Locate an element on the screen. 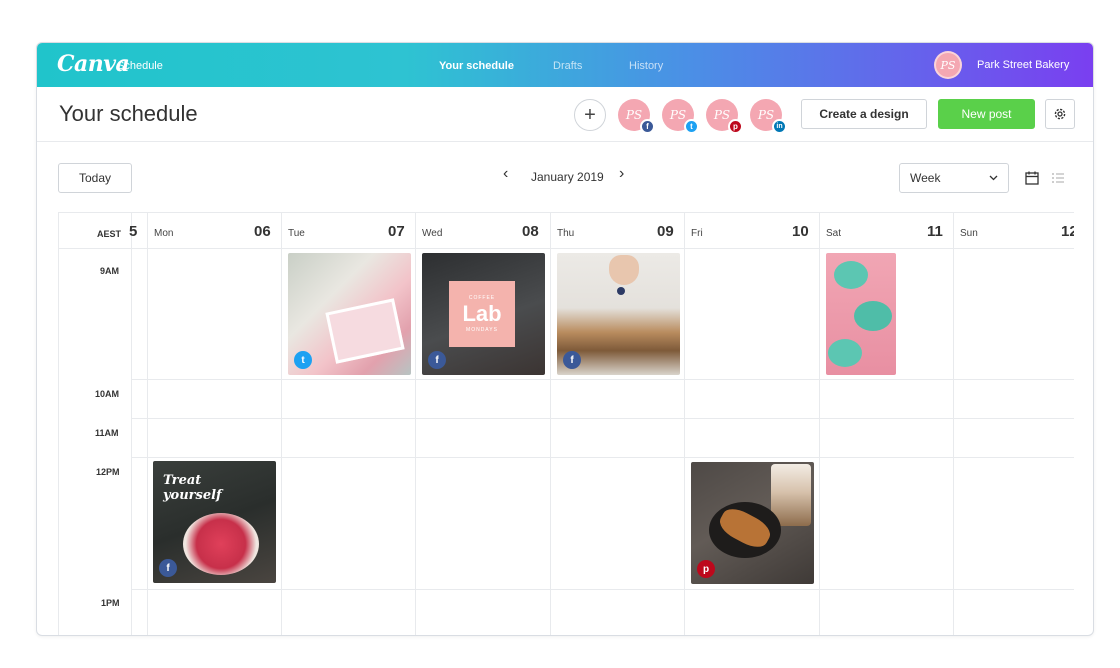  scheduled-post: p is located at coordinates (752, 523).